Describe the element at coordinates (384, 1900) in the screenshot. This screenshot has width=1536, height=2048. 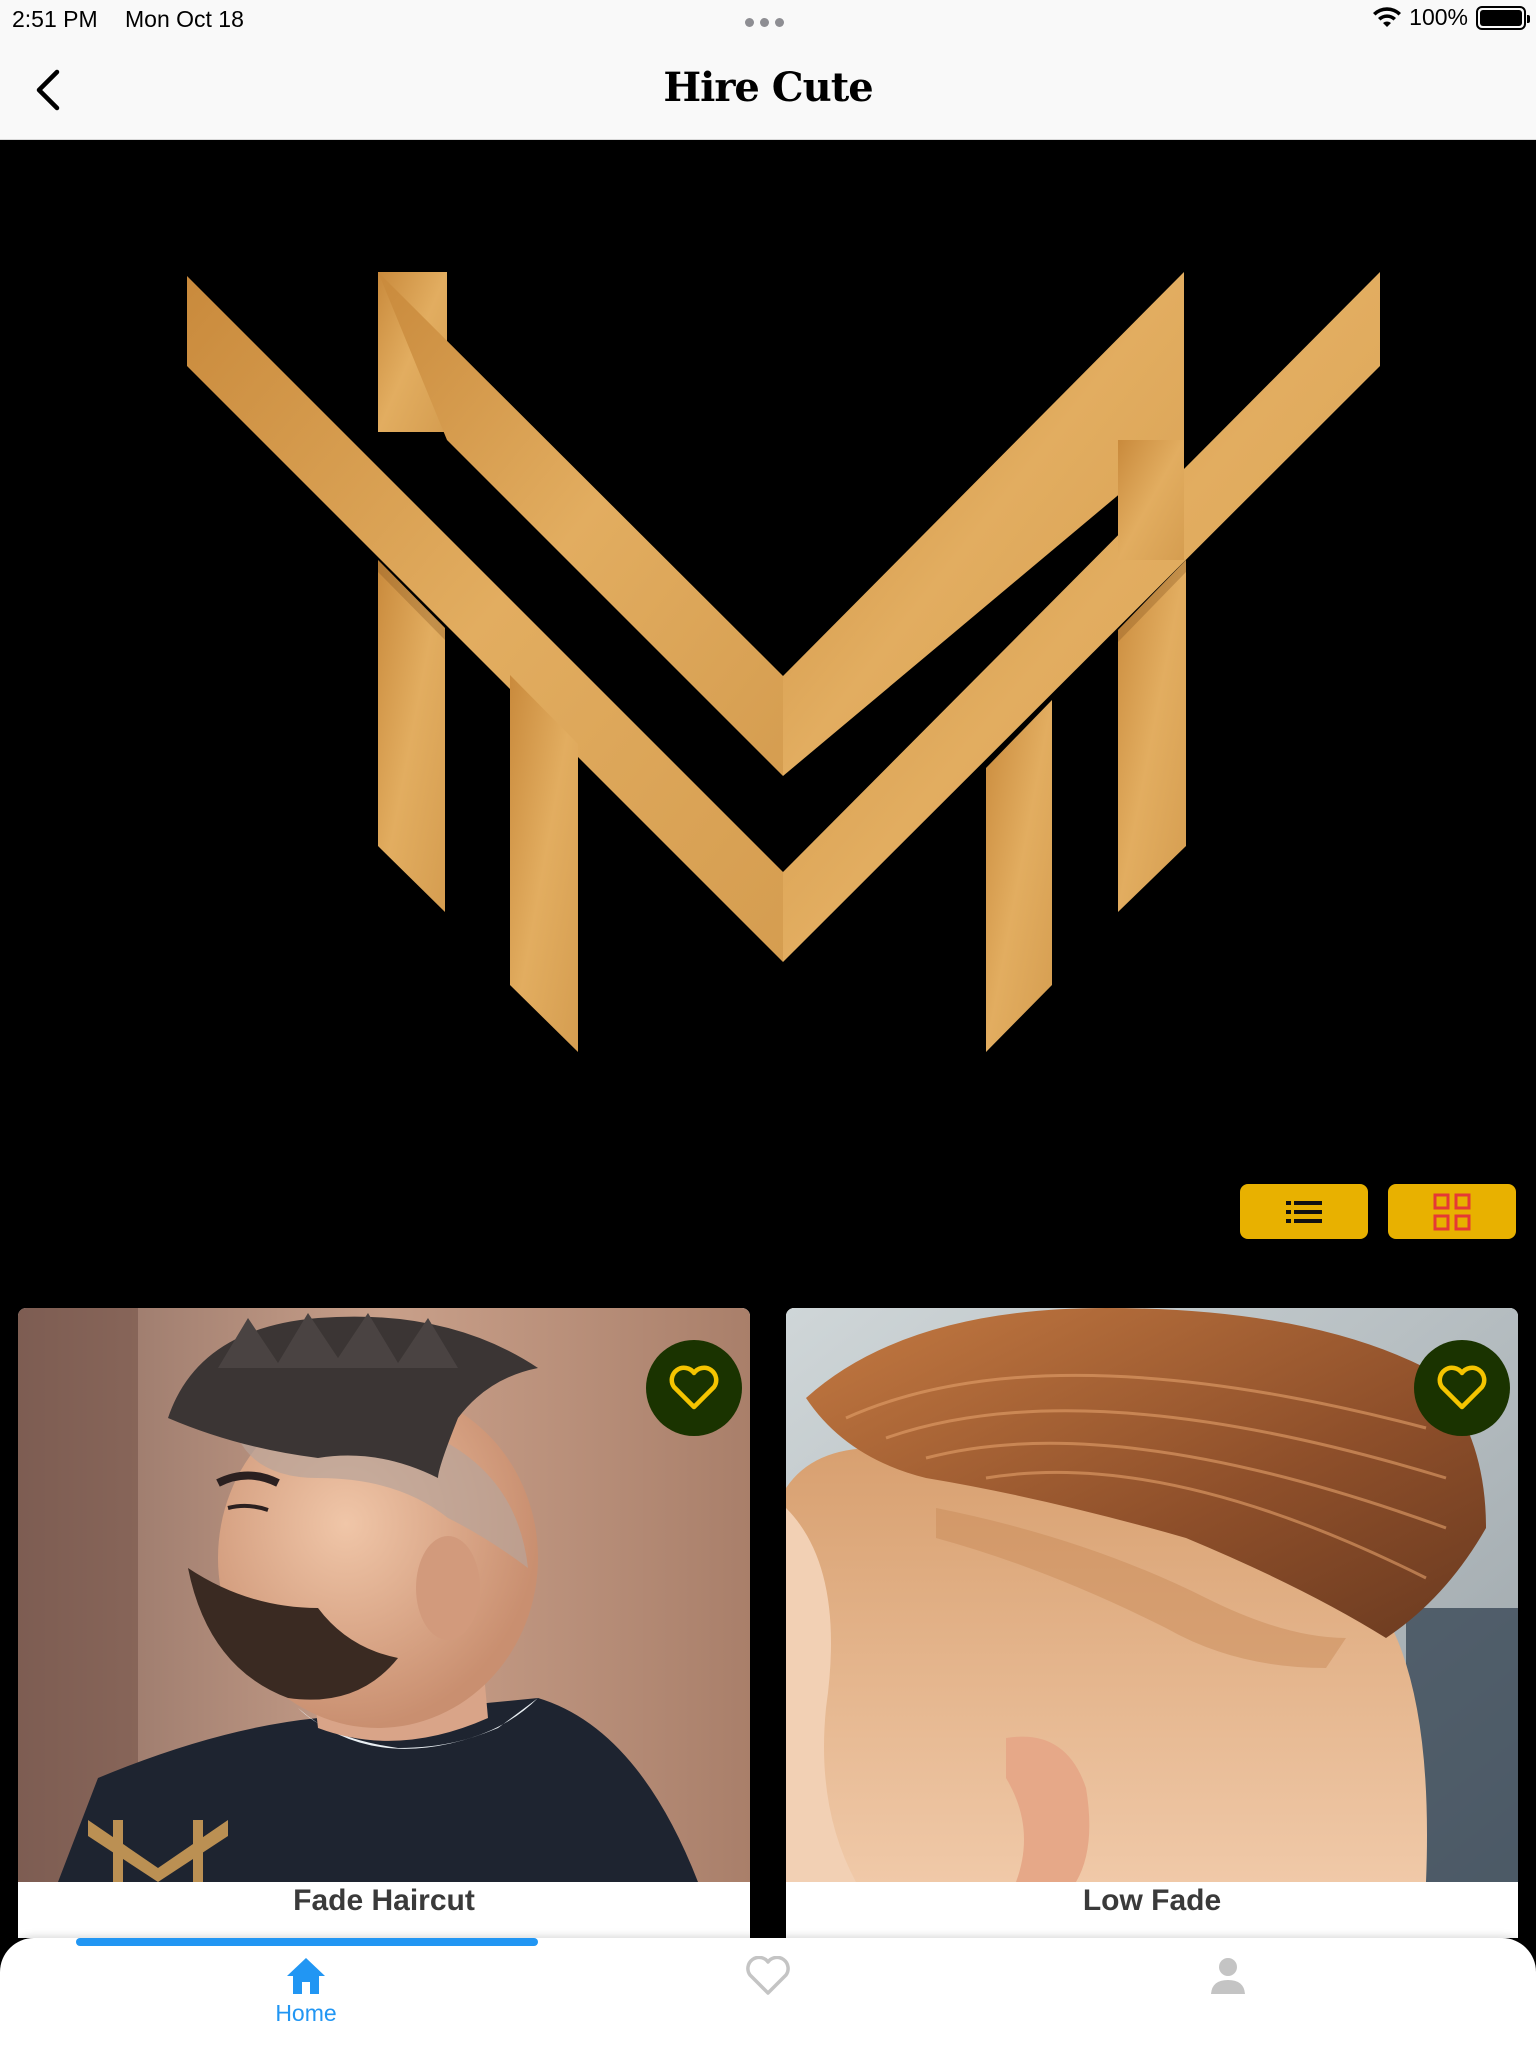
I see `card-title: Fade Haircut` at that location.